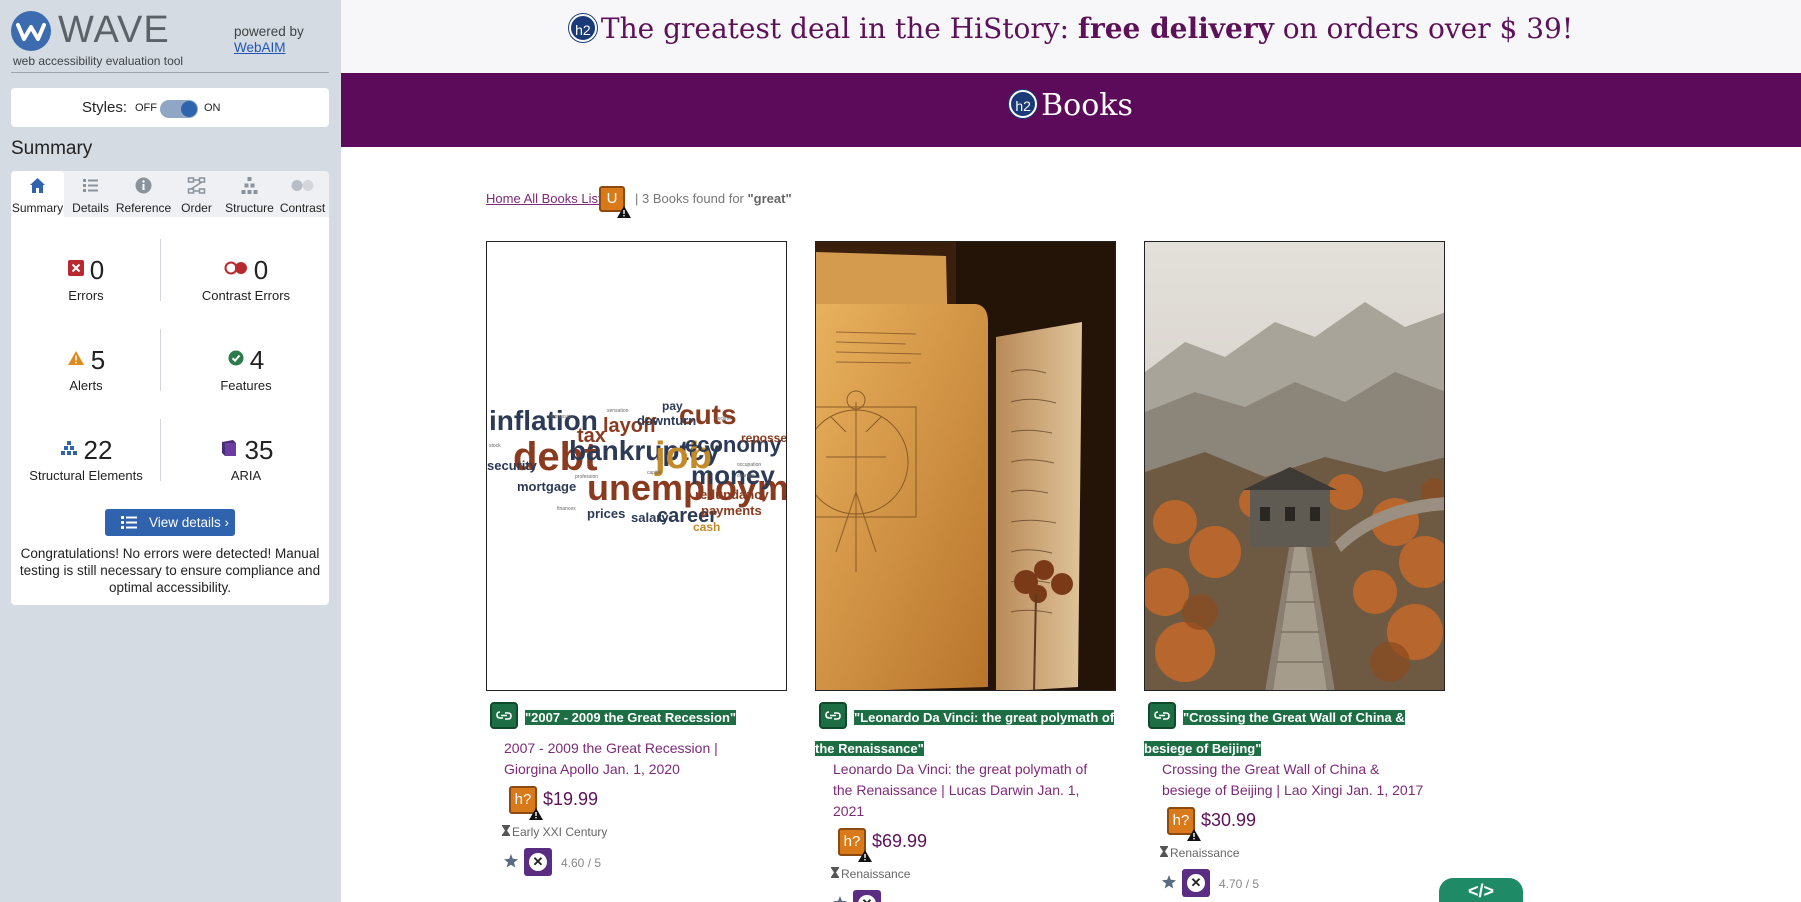 The height and width of the screenshot is (902, 1801). Describe the element at coordinates (189, 522) in the screenshot. I see `view-details-label: View details ›` at that location.